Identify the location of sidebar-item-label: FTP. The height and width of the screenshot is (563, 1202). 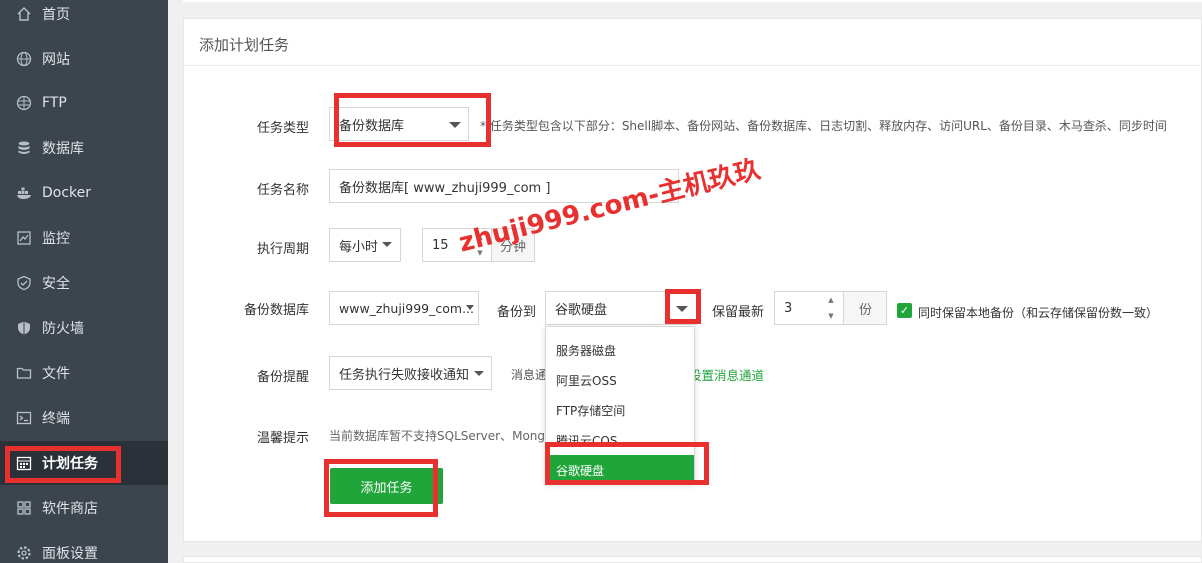
(54, 103).